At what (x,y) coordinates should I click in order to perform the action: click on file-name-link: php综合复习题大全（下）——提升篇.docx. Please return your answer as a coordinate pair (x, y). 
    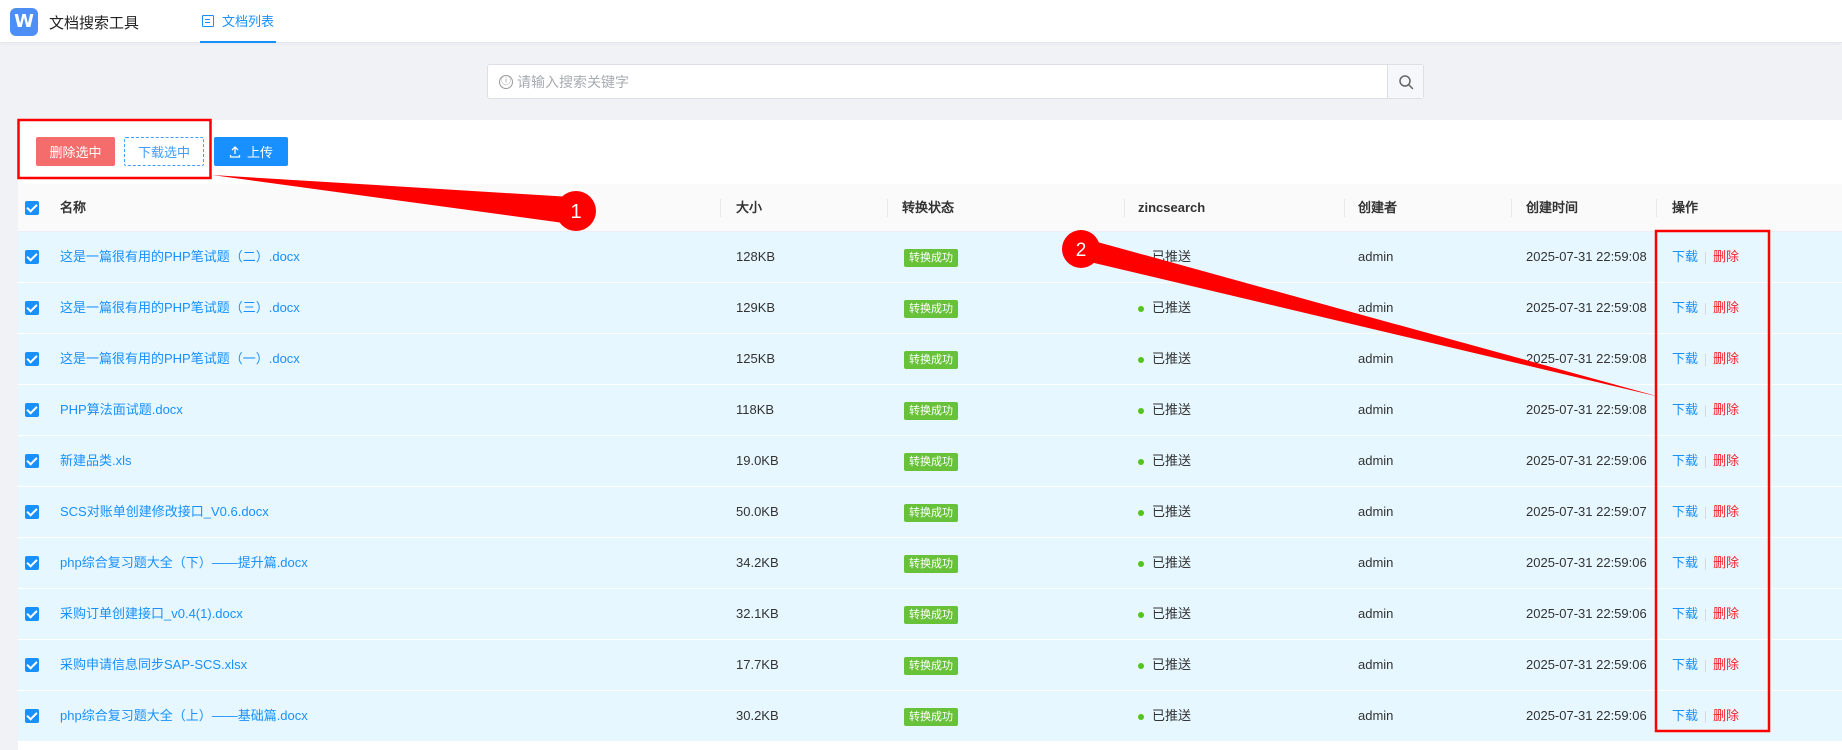
    Looking at the image, I should click on (184, 563).